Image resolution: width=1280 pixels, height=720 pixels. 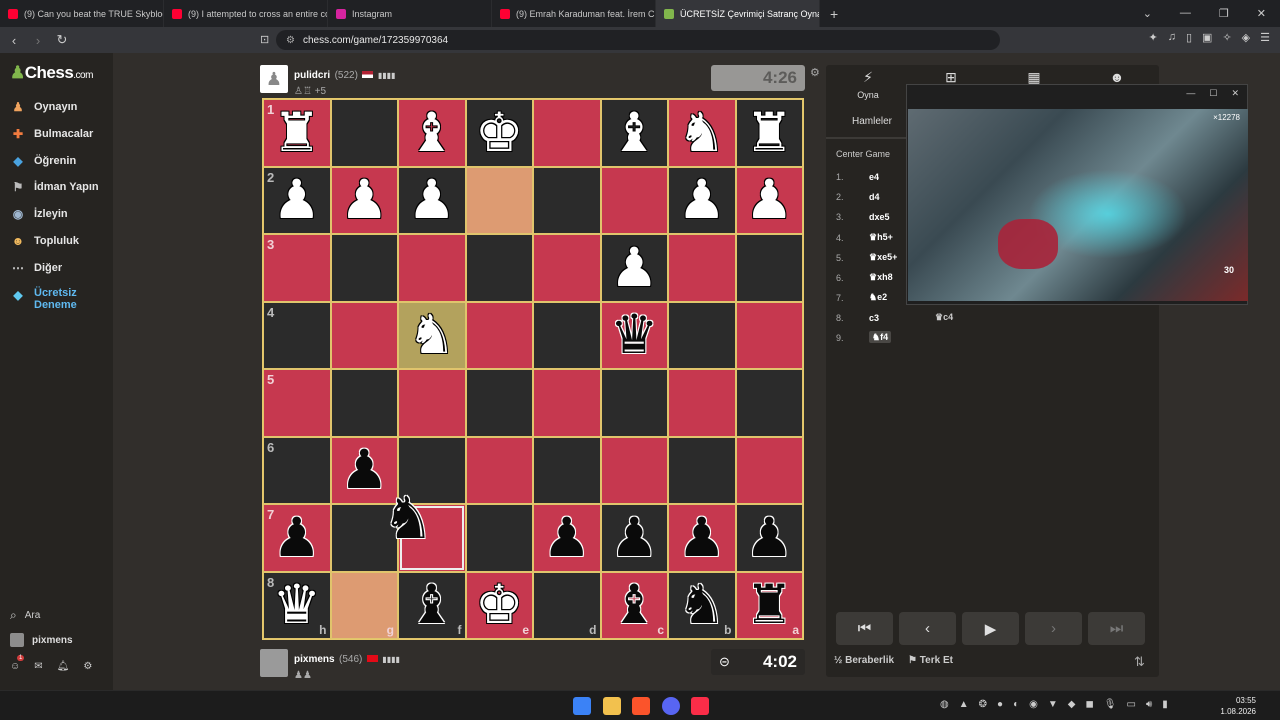 I want to click on sidebar-profile: pixmens, so click(x=41, y=640).